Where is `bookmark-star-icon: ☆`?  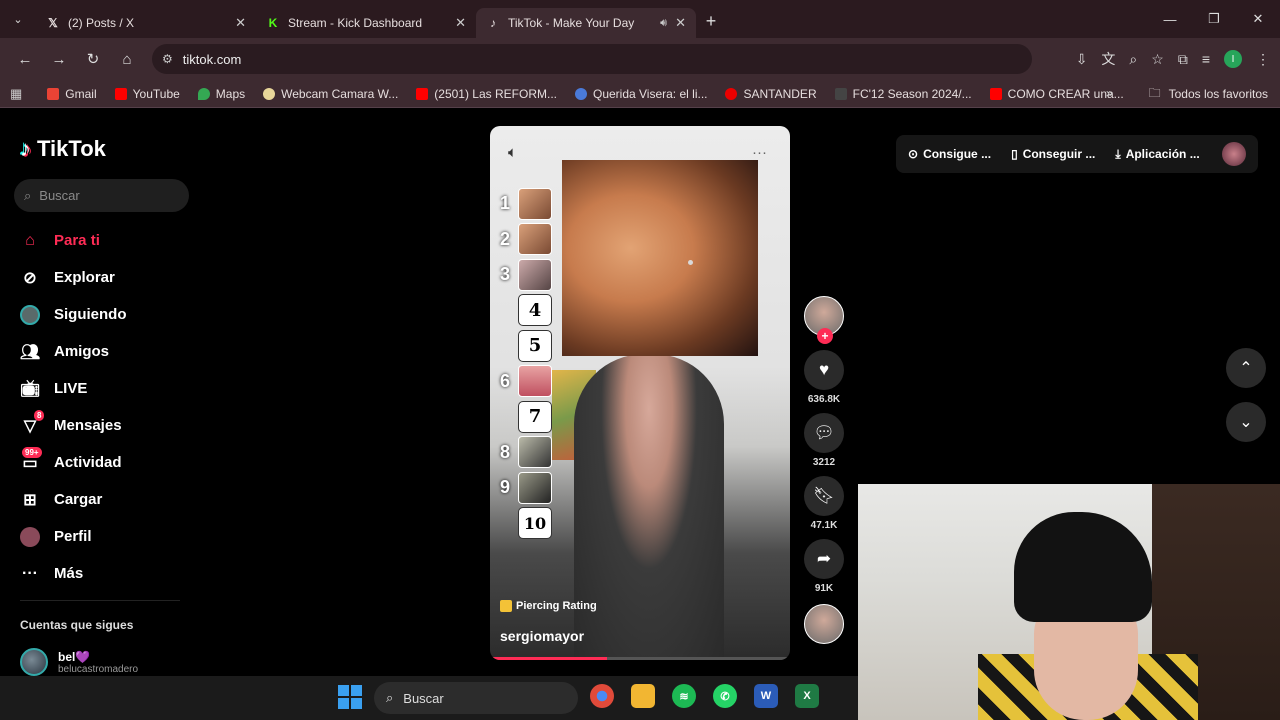 bookmark-star-icon: ☆ is located at coordinates (1157, 59).